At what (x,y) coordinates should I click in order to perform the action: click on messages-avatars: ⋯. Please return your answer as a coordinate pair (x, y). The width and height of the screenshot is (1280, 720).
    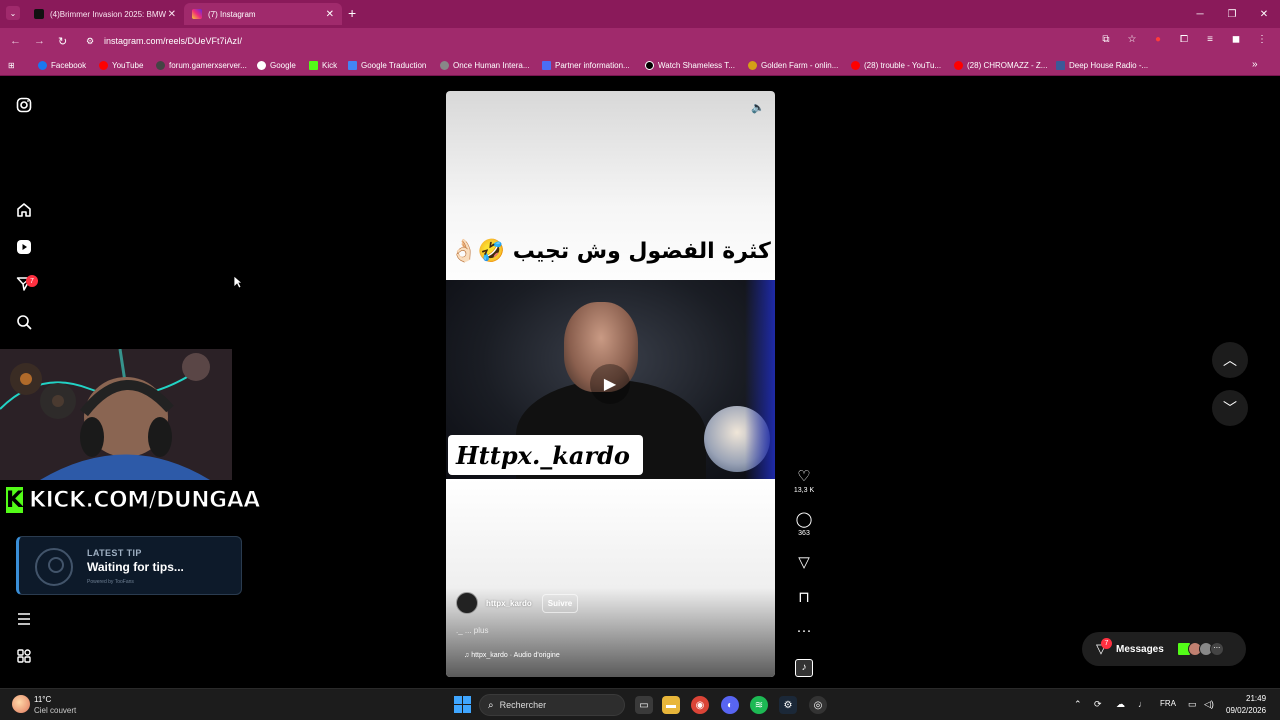
    Looking at the image, I should click on (1200, 649).